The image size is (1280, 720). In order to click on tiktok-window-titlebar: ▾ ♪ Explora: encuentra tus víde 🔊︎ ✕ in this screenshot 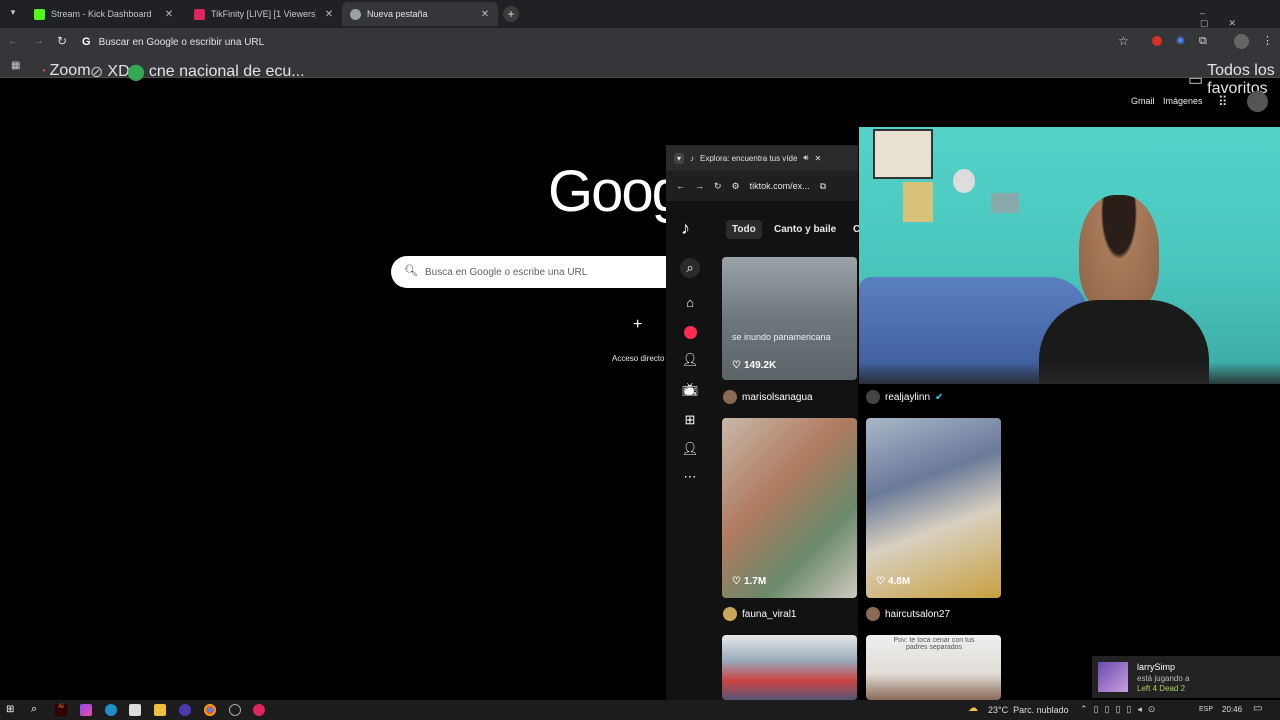, I will do `click(762, 158)`.